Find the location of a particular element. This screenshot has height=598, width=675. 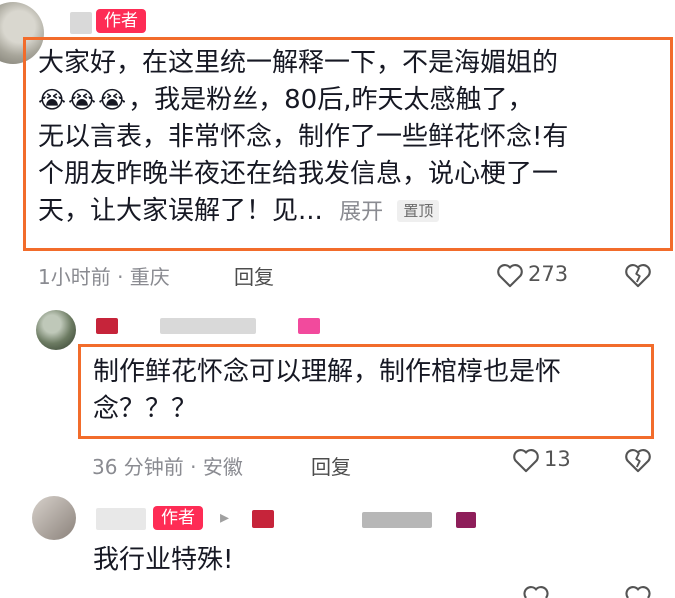

comment-line: 制作鲜花怀念可以理解，制作棺椁也是怀 is located at coordinates (327, 372).